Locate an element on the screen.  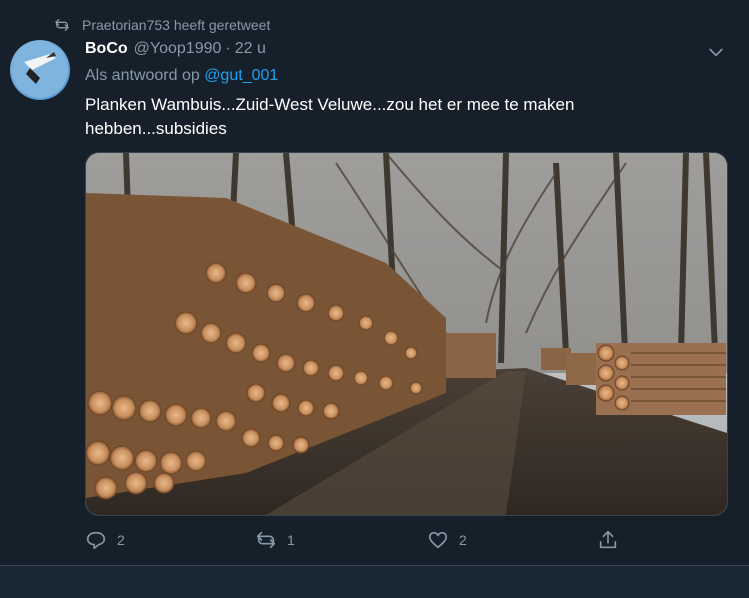
heart-icon is located at coordinates (438, 540).